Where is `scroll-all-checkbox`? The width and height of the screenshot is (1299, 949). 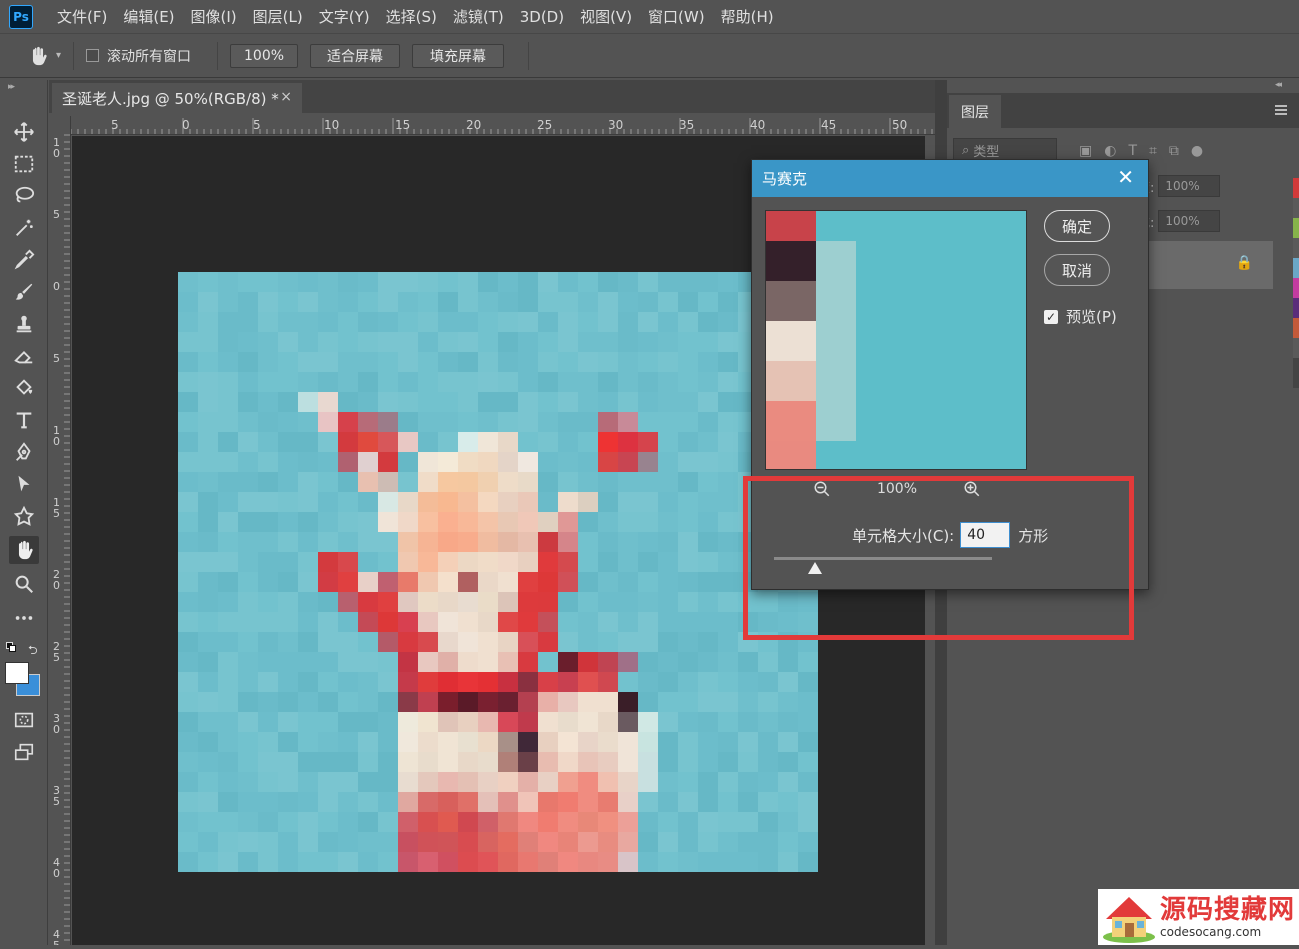
scroll-all-checkbox is located at coordinates (93, 55).